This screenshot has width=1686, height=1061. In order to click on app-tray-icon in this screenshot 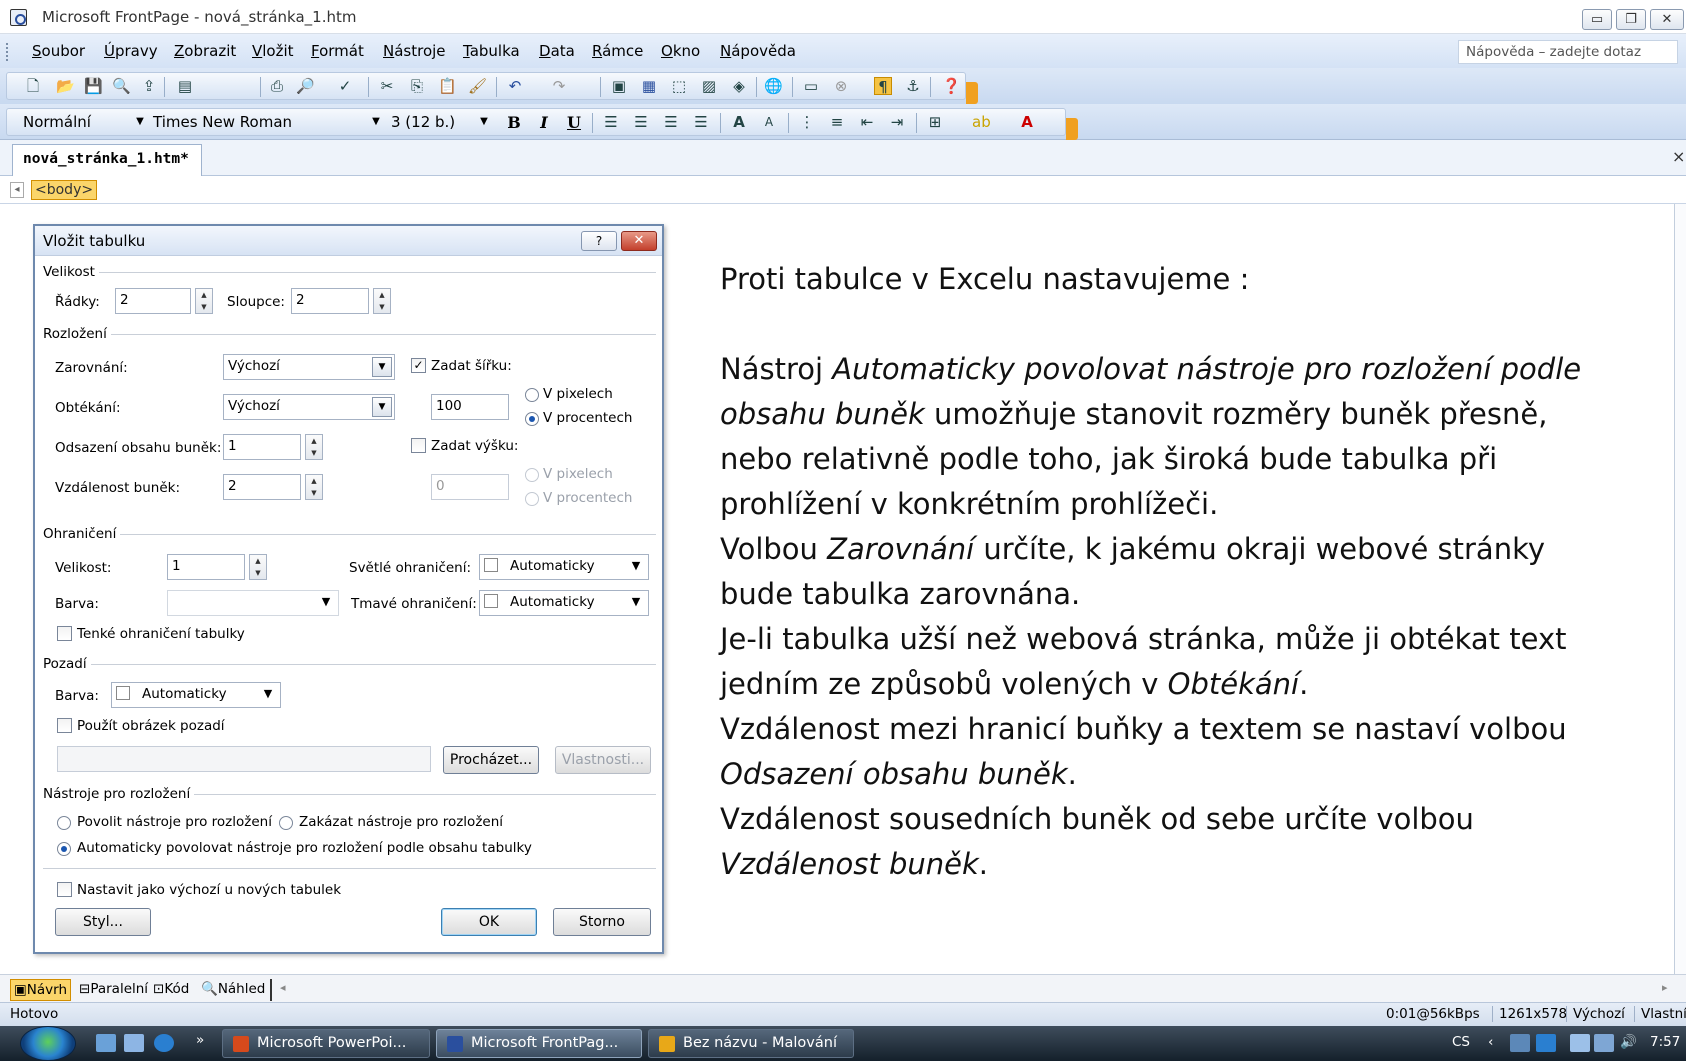, I will do `click(1546, 1043)`.